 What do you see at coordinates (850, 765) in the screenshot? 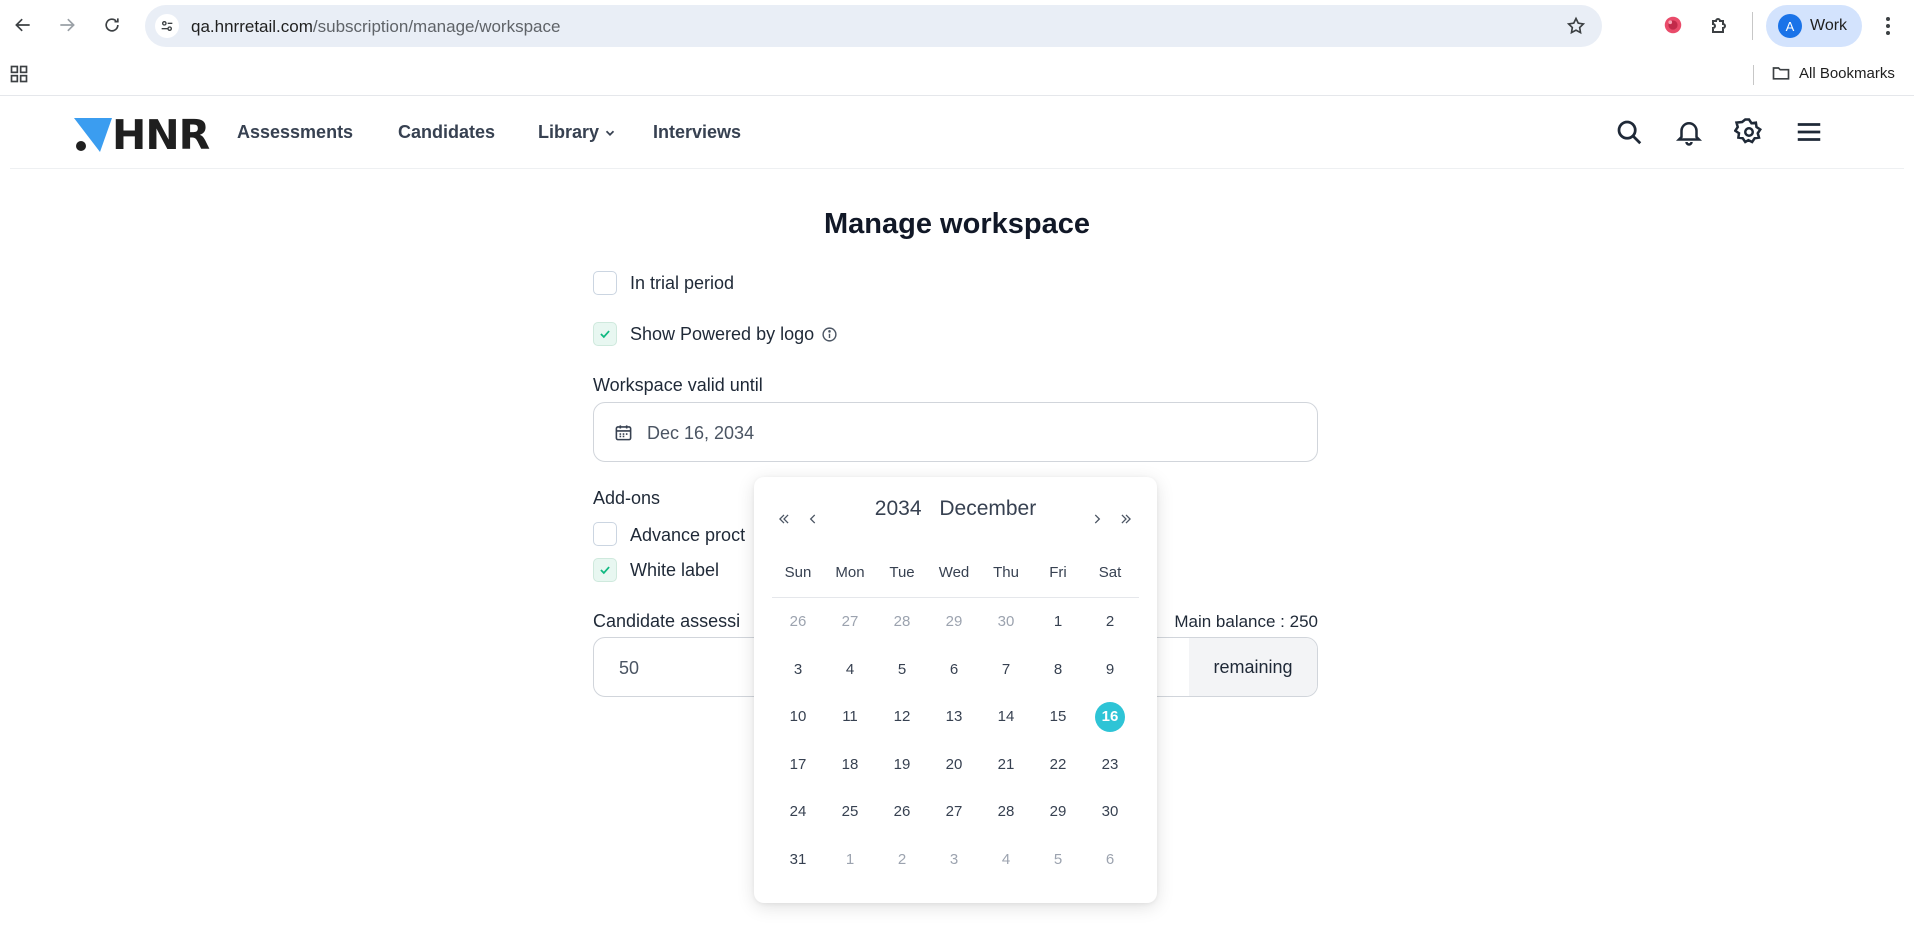
I see `calendar-day: 18` at bounding box center [850, 765].